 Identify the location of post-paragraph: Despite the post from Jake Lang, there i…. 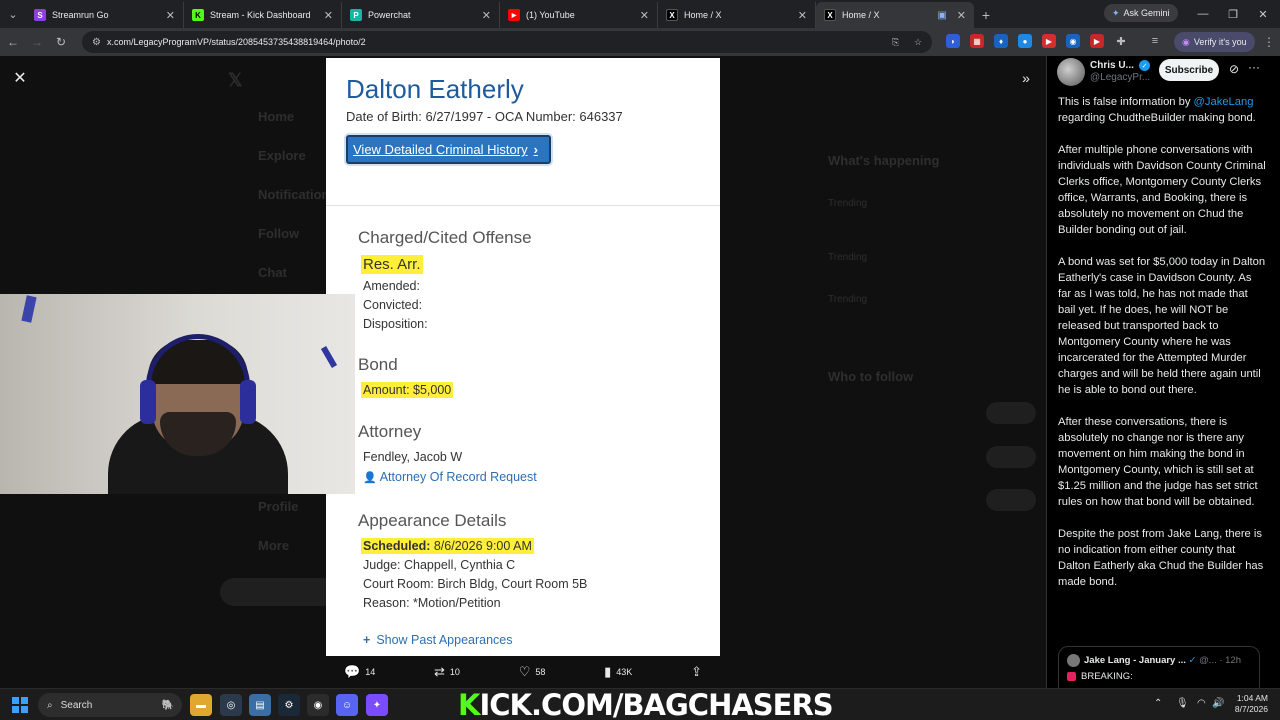
(1161, 558).